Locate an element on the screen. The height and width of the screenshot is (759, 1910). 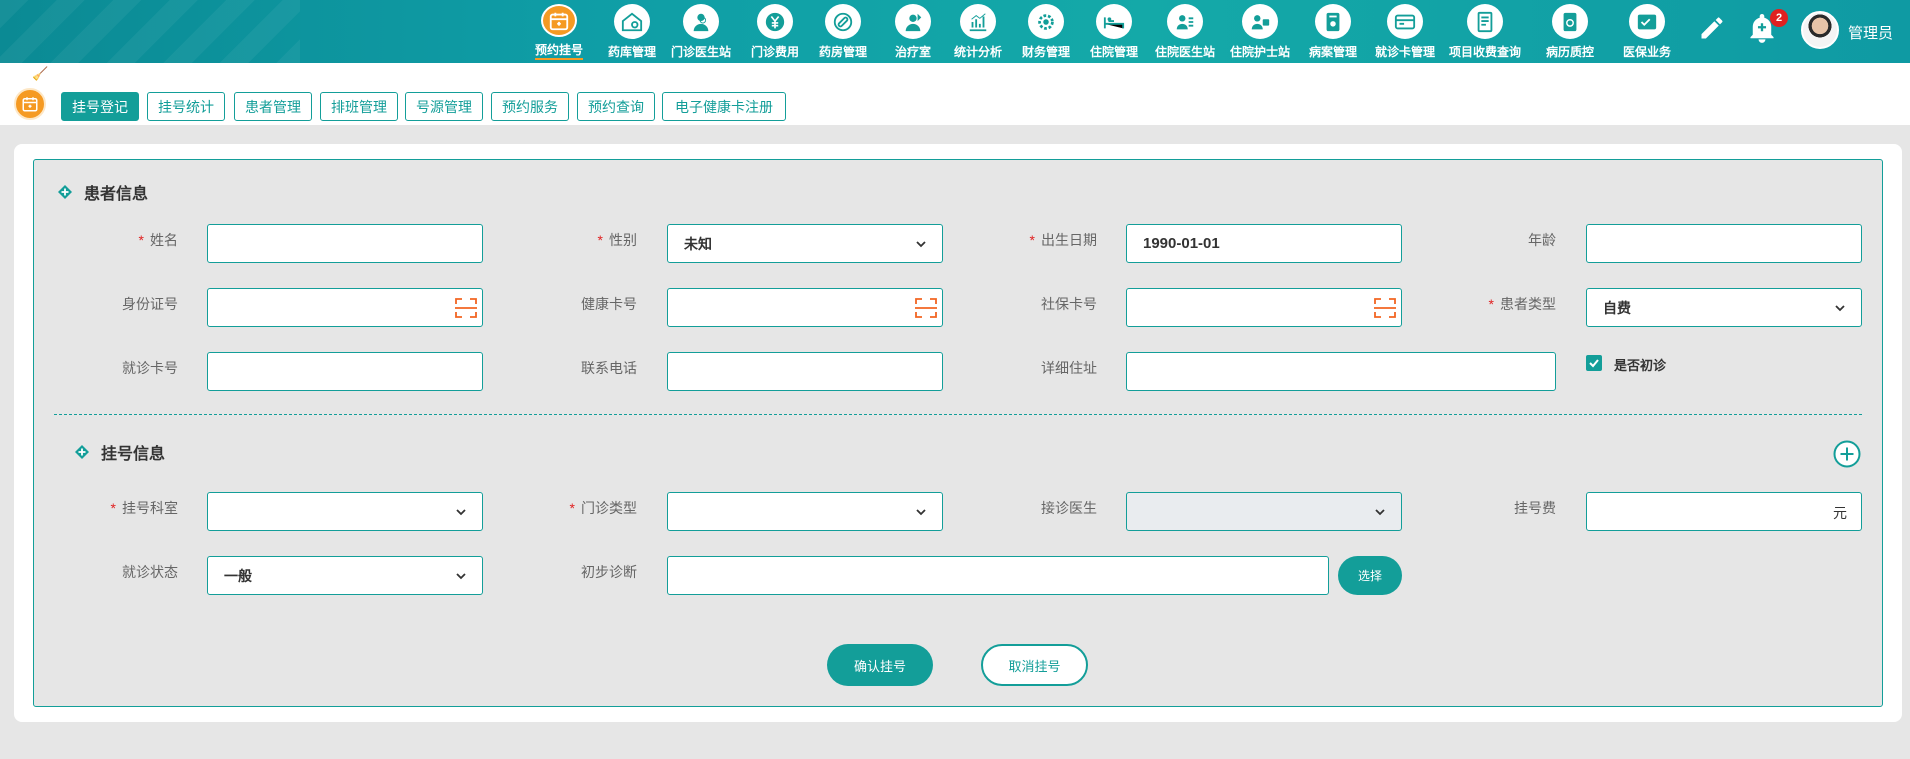
diagnosis-input is located at coordinates (998, 575).